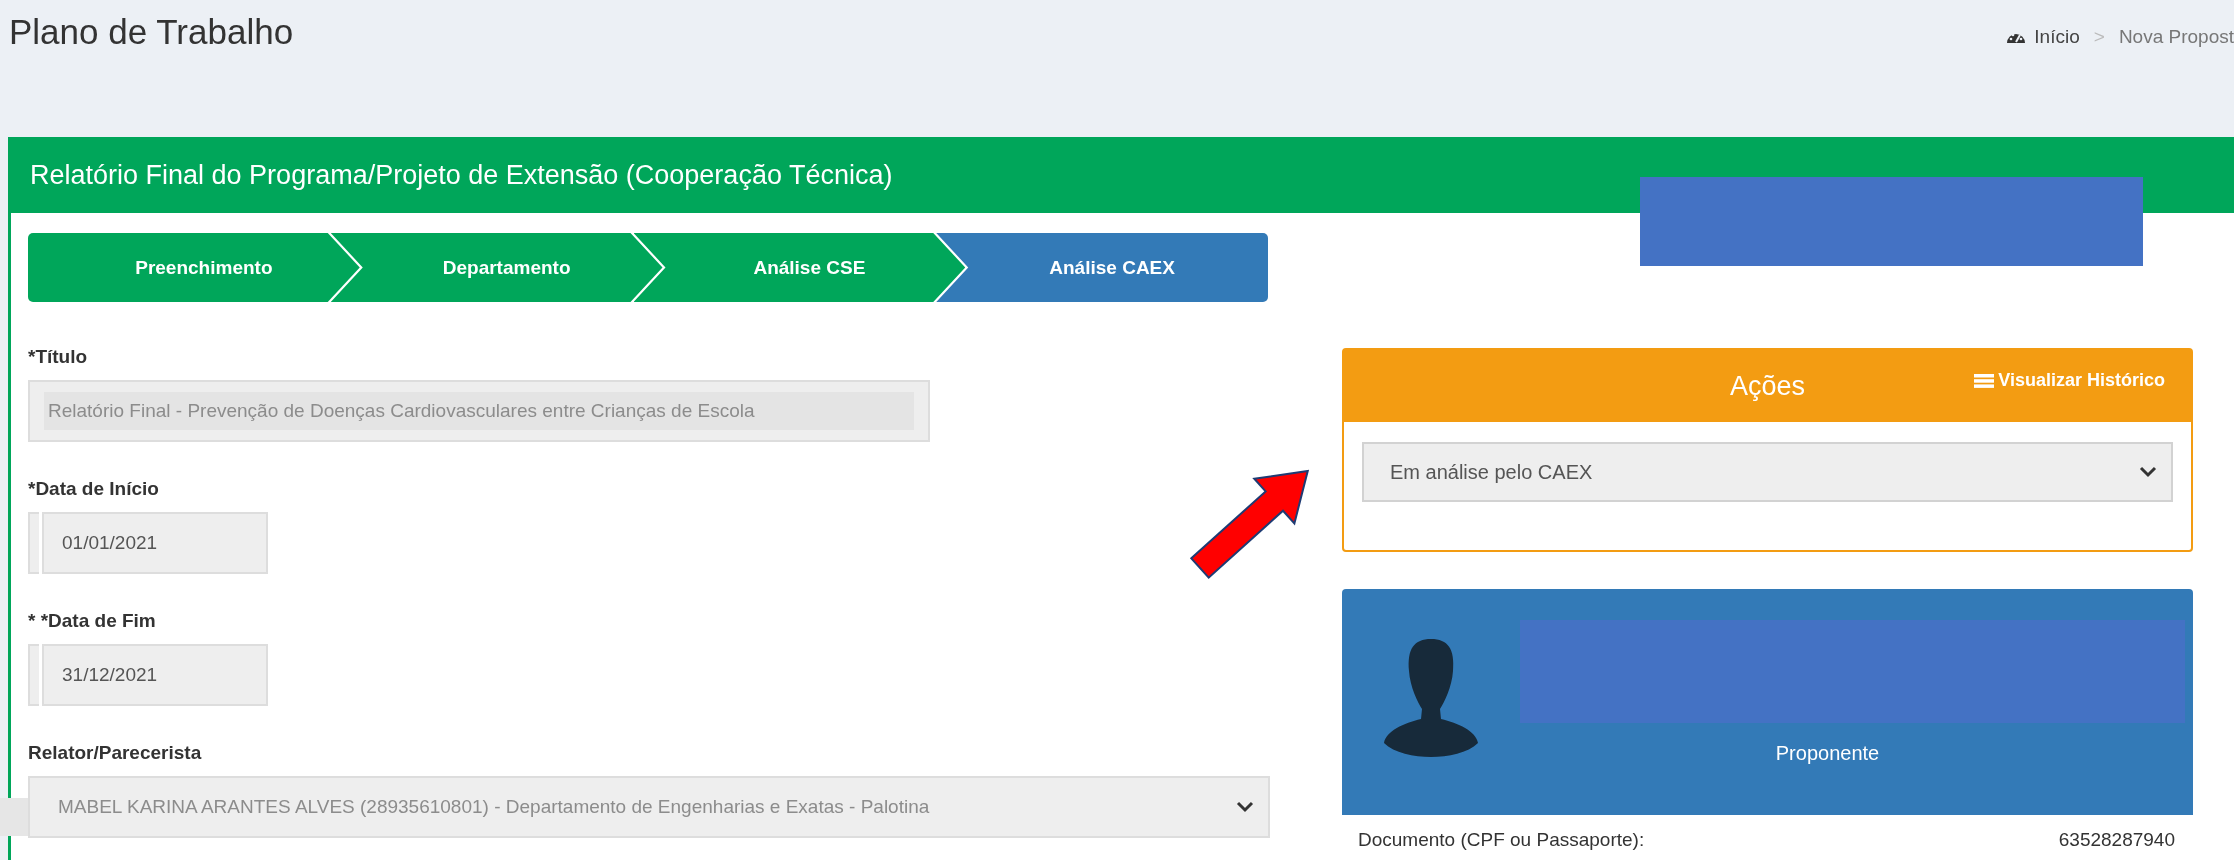 This screenshot has width=2234, height=860. I want to click on history-link: Visualizar Histórico, so click(2069, 380).